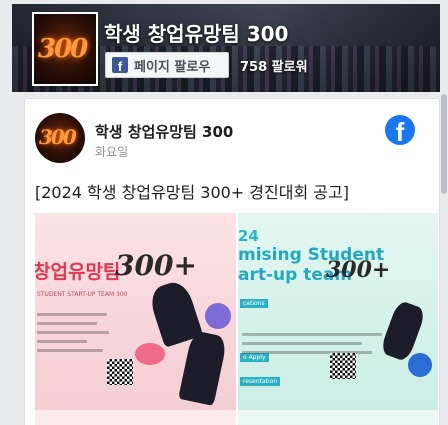 The height and width of the screenshot is (425, 448). Describe the element at coordinates (78, 272) in the screenshot. I see `poster-title: 창업유망팀` at that location.